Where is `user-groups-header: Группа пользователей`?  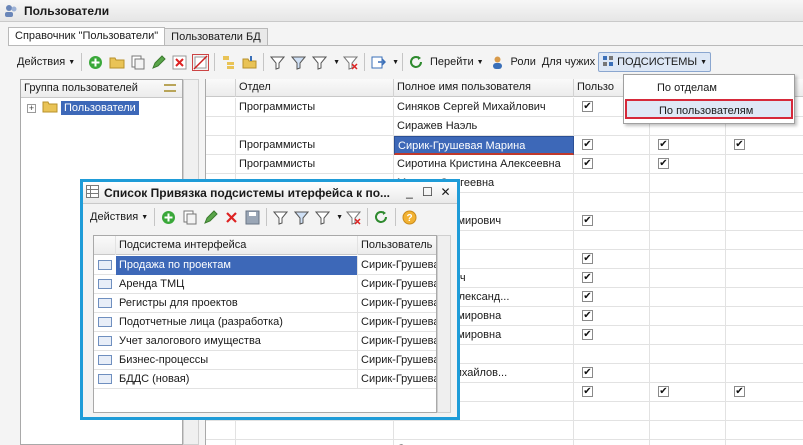 user-groups-header: Группа пользователей is located at coordinates (101, 89).